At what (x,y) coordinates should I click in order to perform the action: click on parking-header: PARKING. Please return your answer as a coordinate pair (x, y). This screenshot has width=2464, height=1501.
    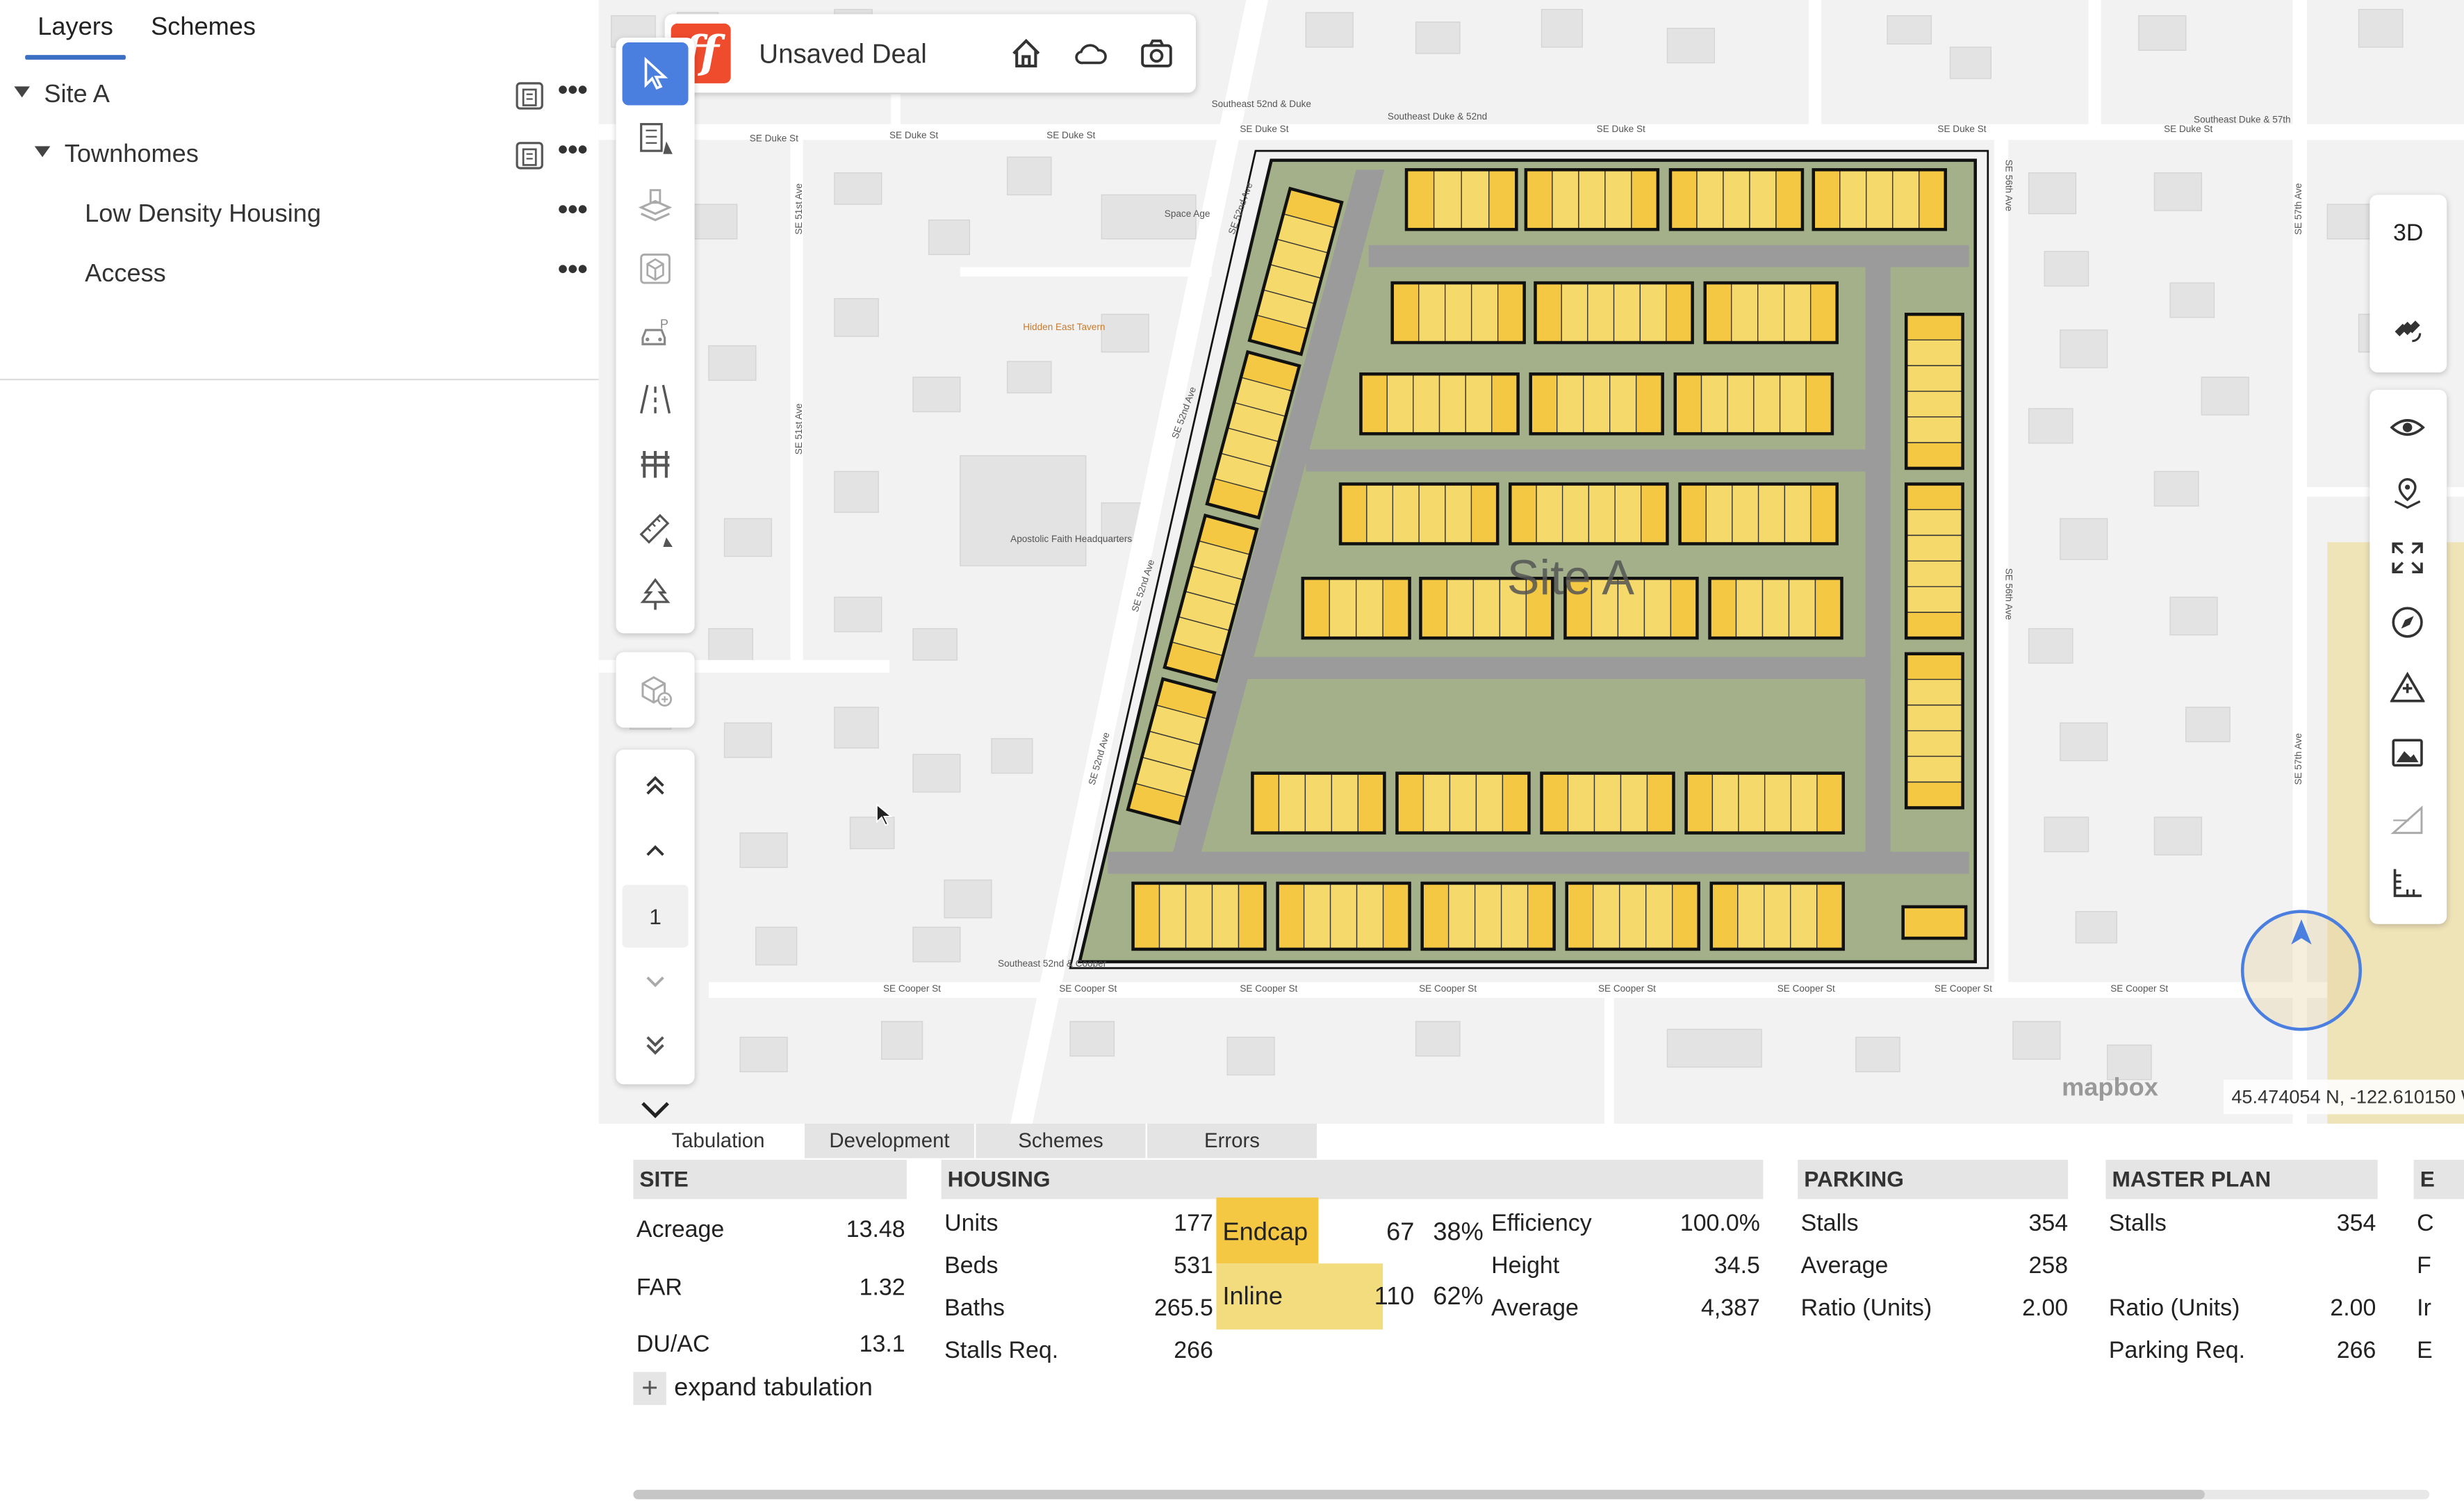
    Looking at the image, I should click on (1933, 1179).